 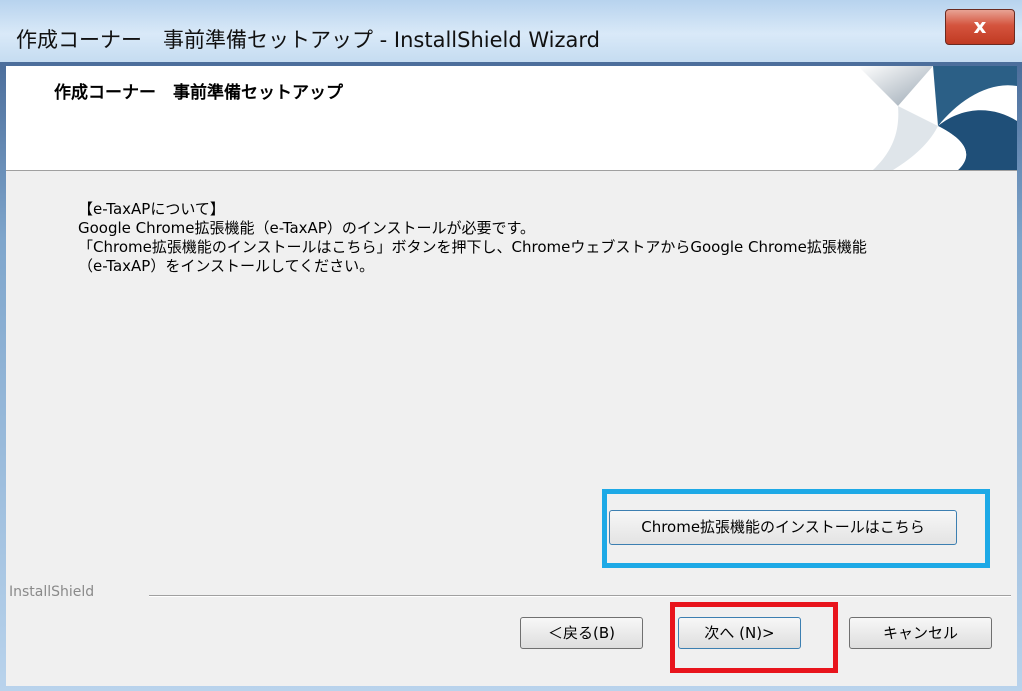 I want to click on highlight-box-red, so click(x=754, y=637).